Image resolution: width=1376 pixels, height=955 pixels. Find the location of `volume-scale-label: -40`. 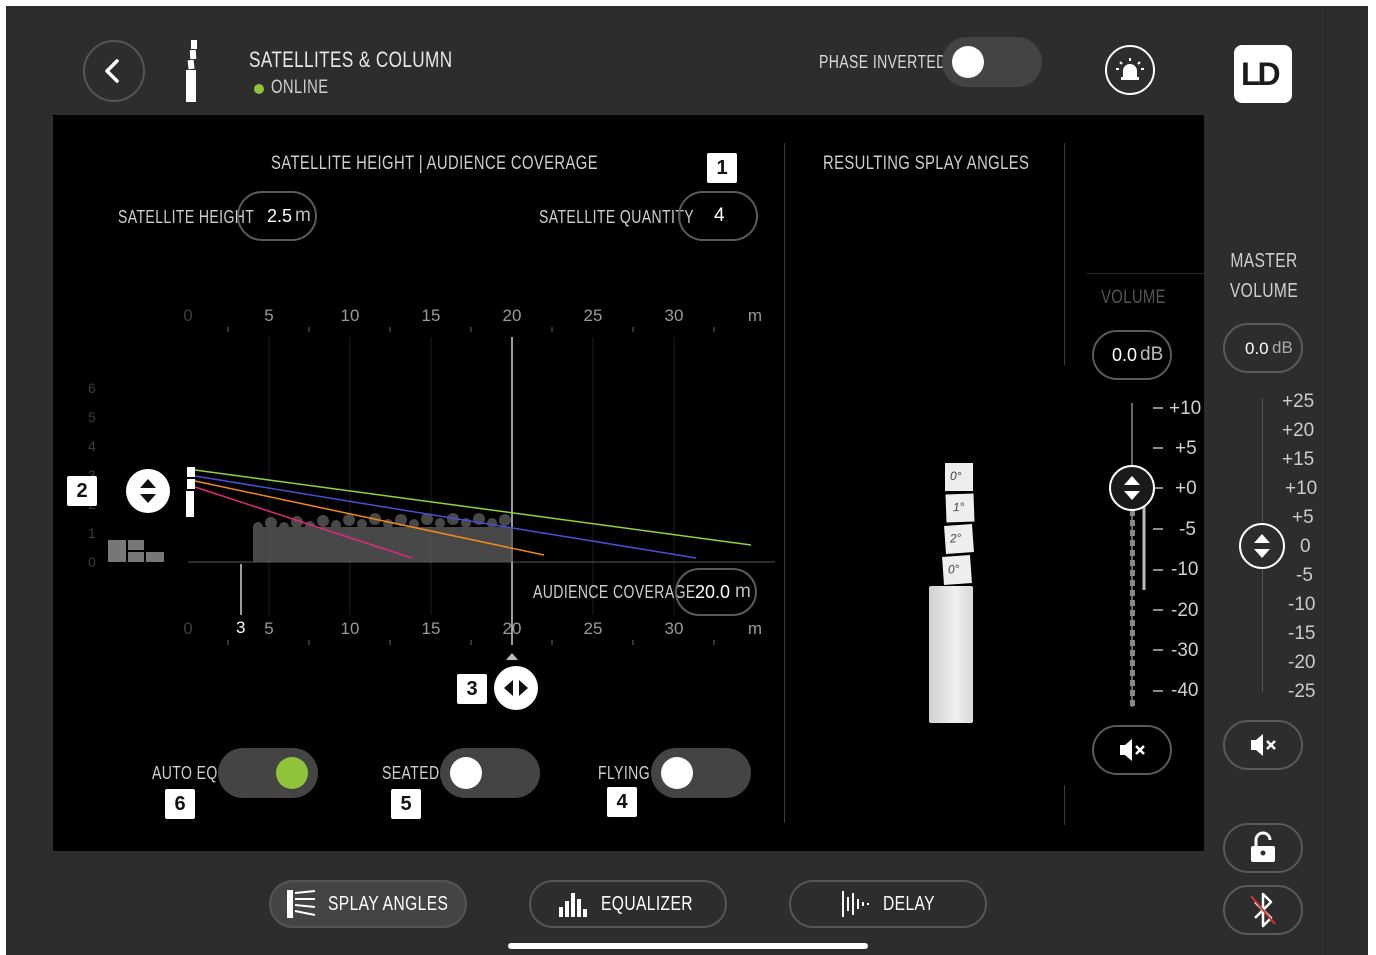

volume-scale-label: -40 is located at coordinates (1185, 690).